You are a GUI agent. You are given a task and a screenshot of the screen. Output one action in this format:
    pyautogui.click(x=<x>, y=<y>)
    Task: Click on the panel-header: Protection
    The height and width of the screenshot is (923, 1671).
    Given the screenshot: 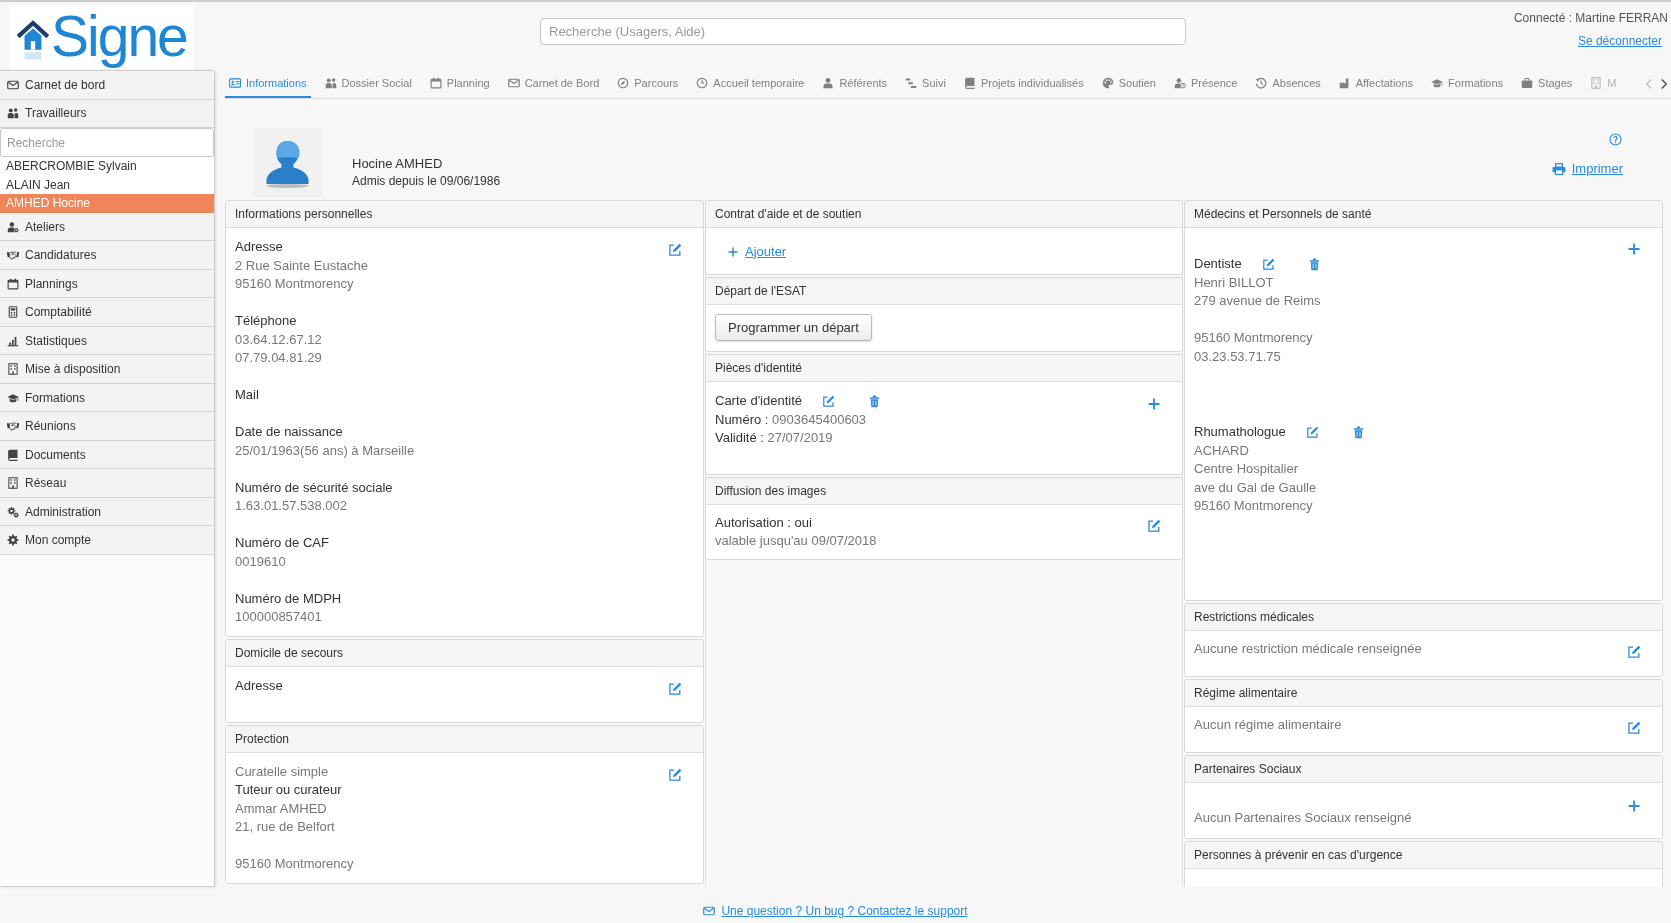 What is the action you would take?
    pyautogui.click(x=464, y=739)
    